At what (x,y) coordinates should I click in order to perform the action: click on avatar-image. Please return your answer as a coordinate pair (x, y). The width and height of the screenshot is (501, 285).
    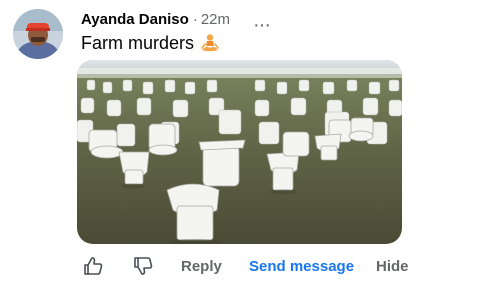
    Looking at the image, I should click on (38, 34).